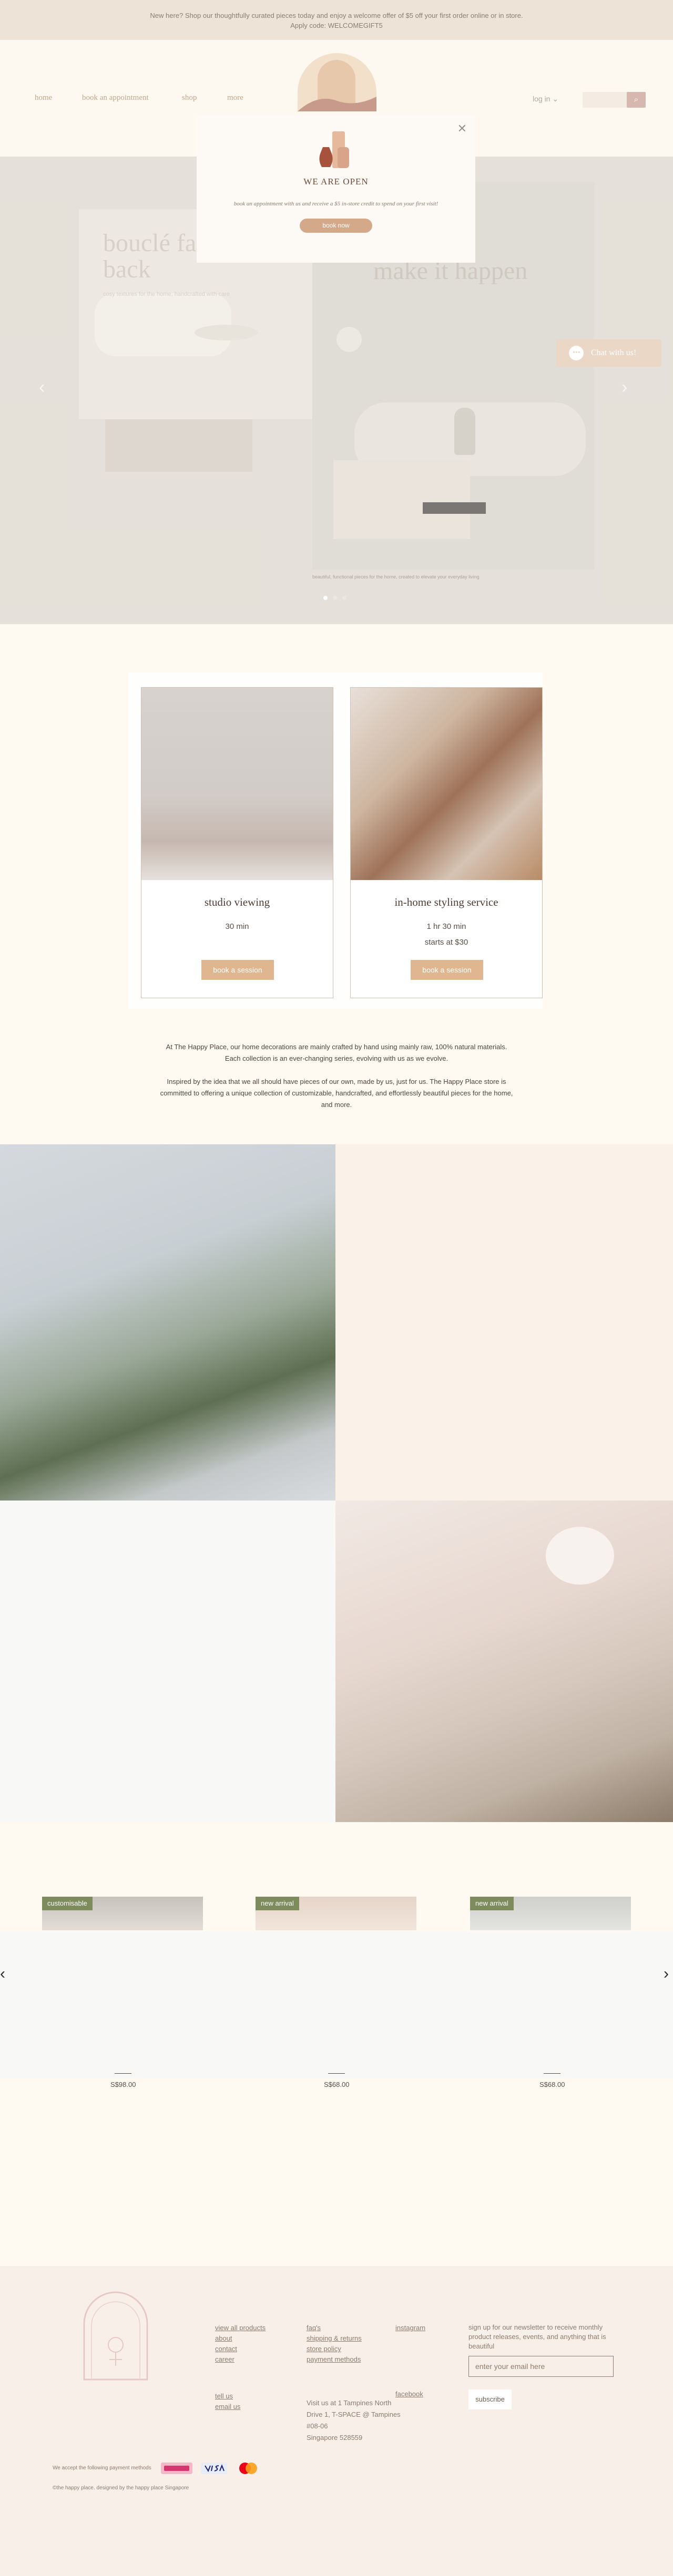 The image size is (673, 2576). I want to click on footer-link-contact: contact, so click(226, 2349).